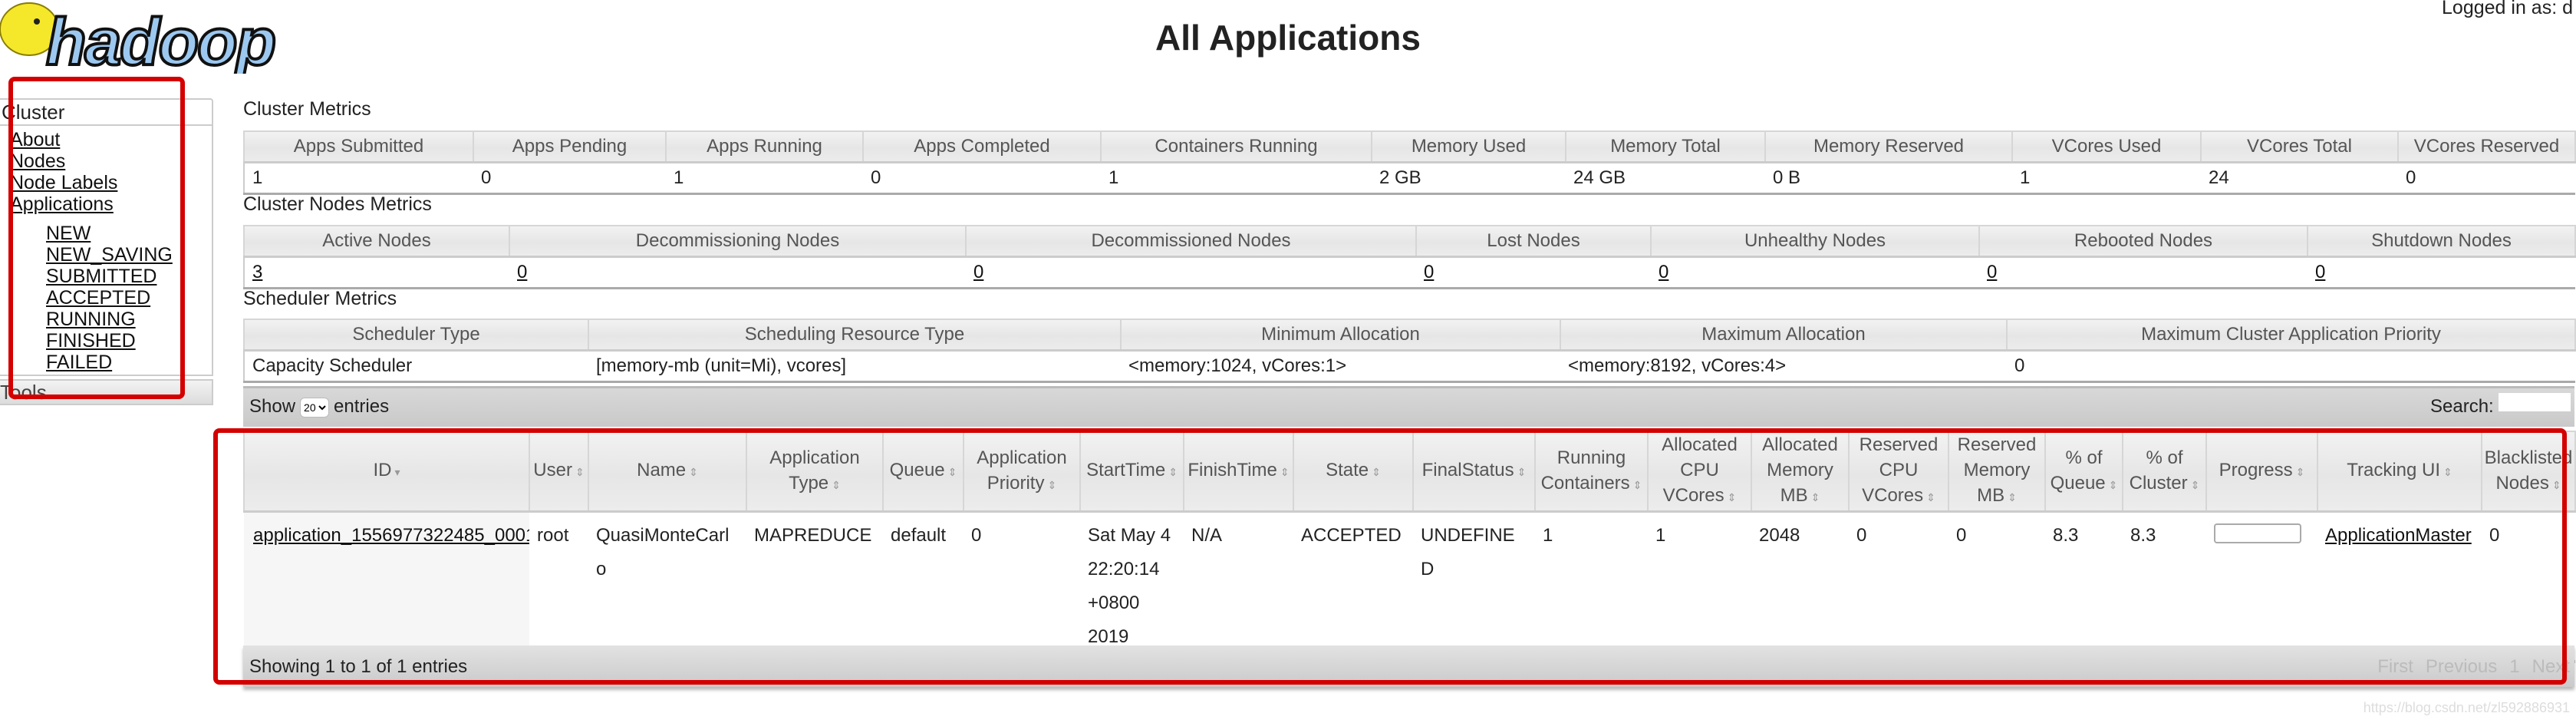  I want to click on column-running-containers: Running Containers ⇕, so click(1591, 472).